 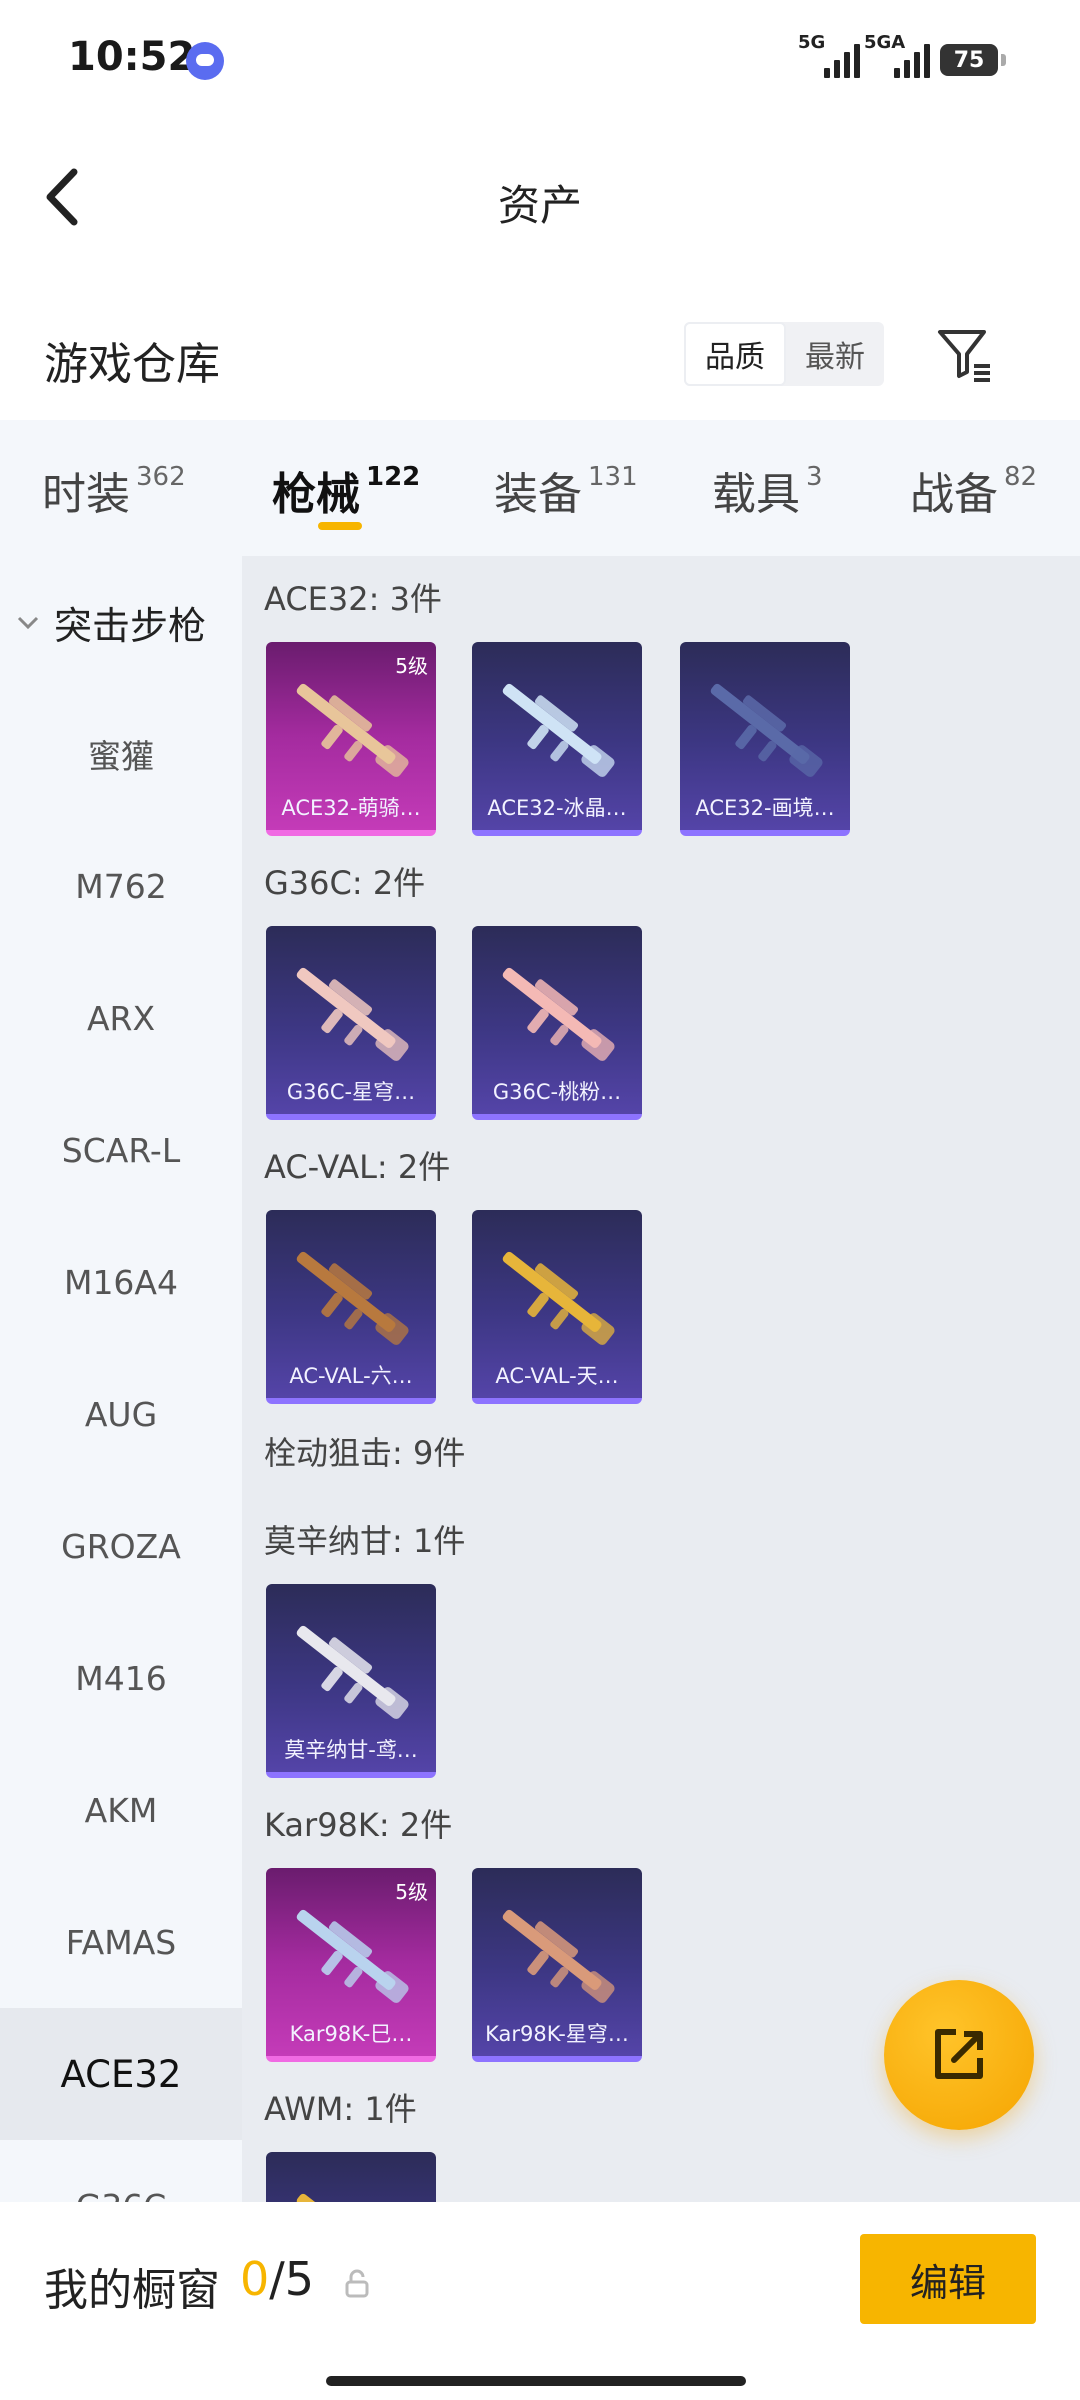 What do you see at coordinates (132, 364) in the screenshot?
I see `warehouse-title: 游戏仓库` at bounding box center [132, 364].